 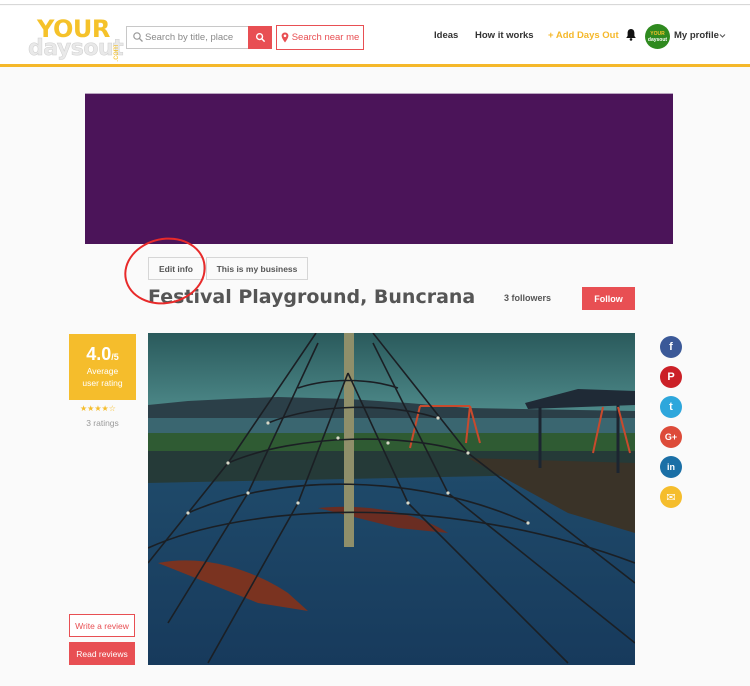 I want to click on facebook-share-button: f, so click(x=671, y=347).